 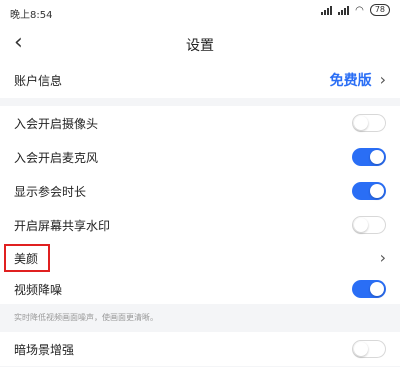 What do you see at coordinates (27, 258) in the screenshot?
I see `highlight-box` at bounding box center [27, 258].